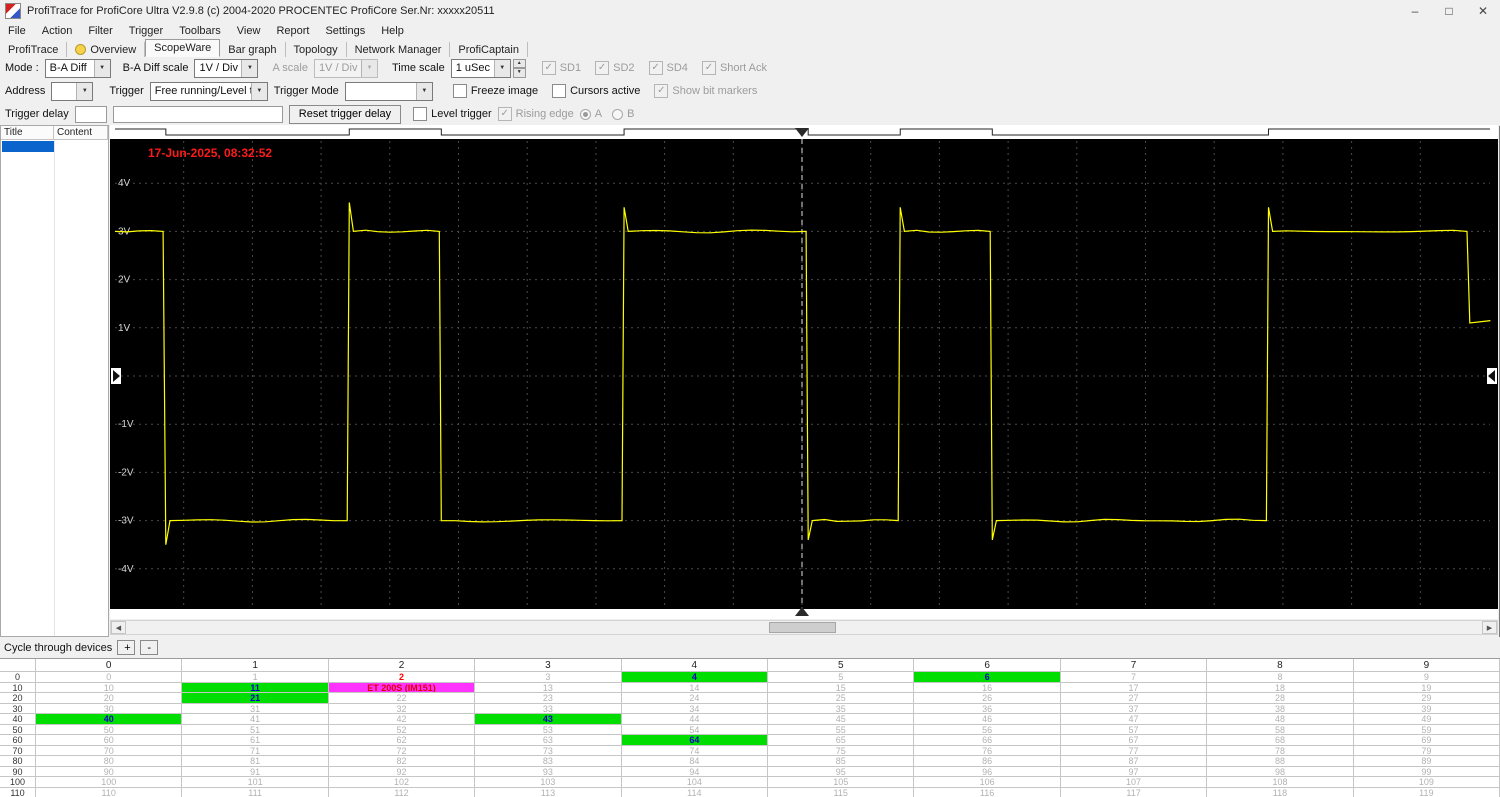 The height and width of the screenshot is (797, 1500). I want to click on station-cell-40: 40, so click(109, 719).